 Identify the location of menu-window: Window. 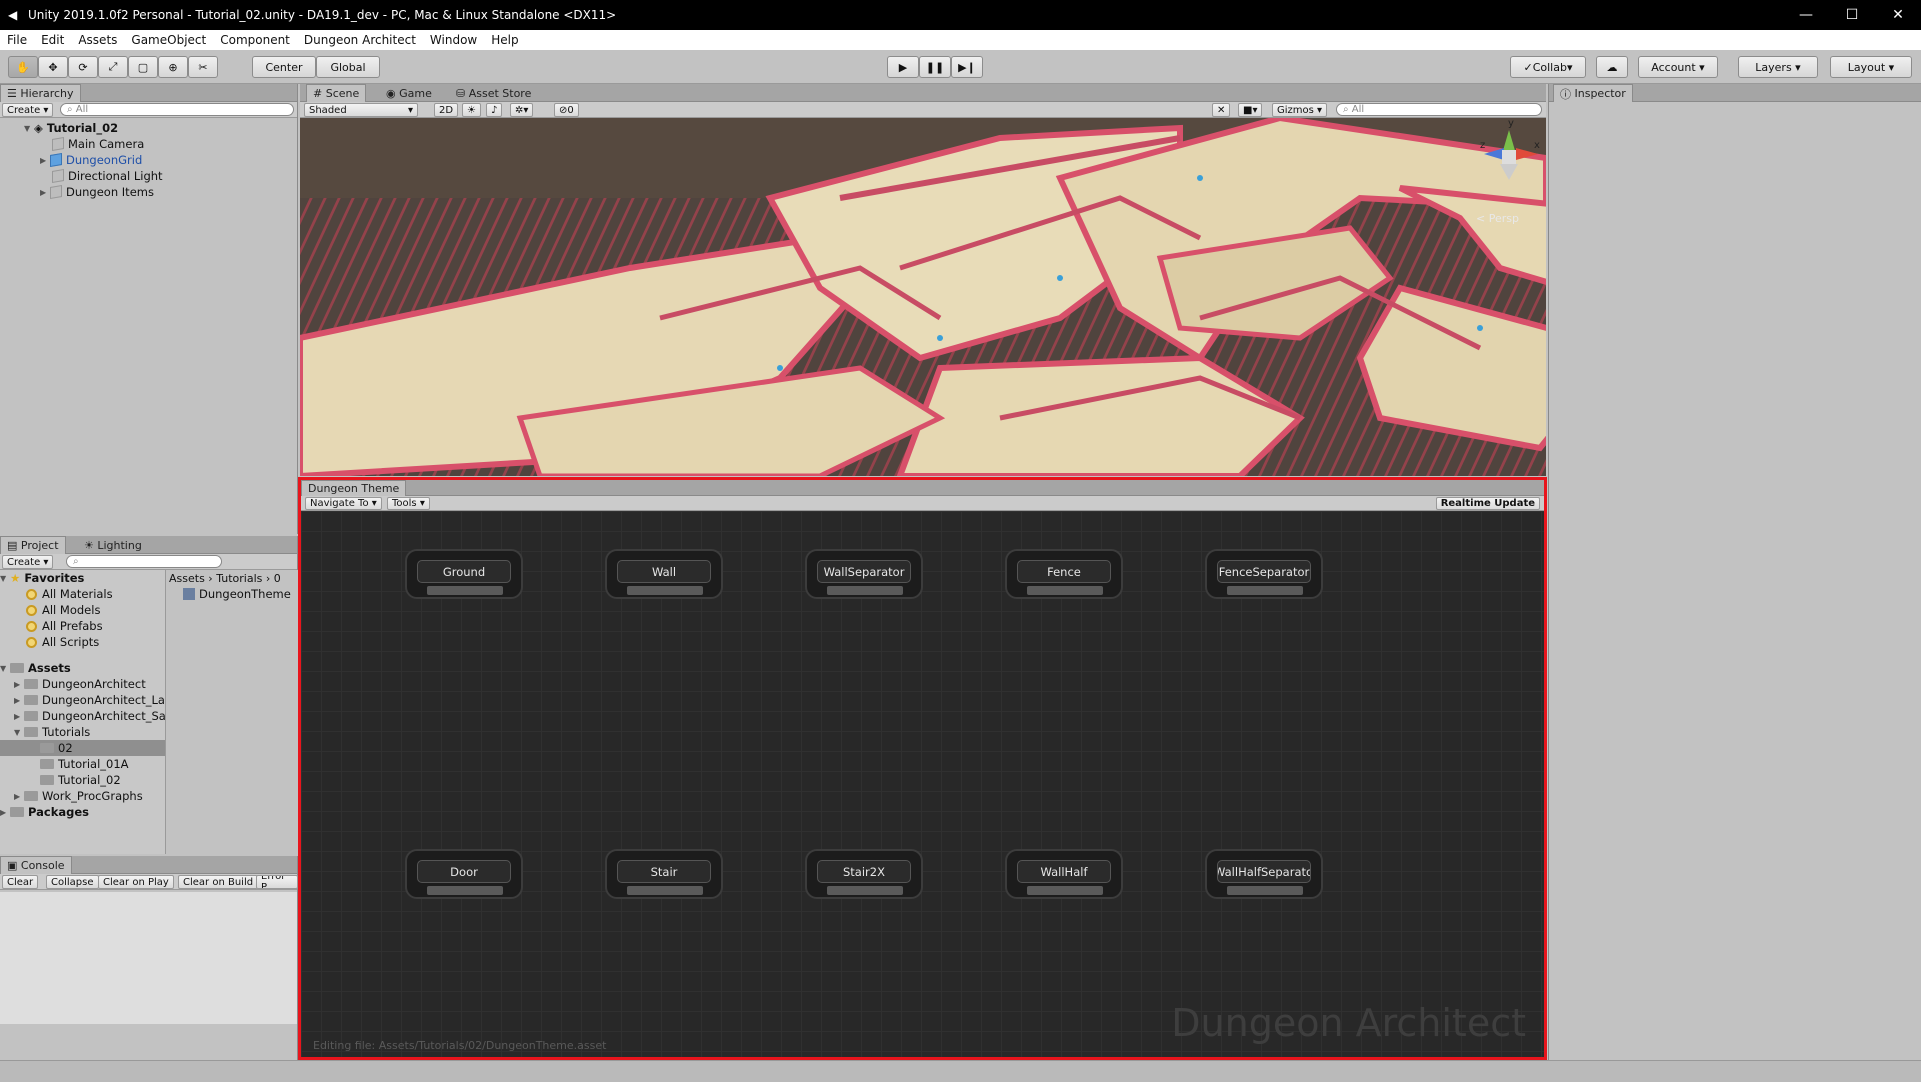
(453, 40).